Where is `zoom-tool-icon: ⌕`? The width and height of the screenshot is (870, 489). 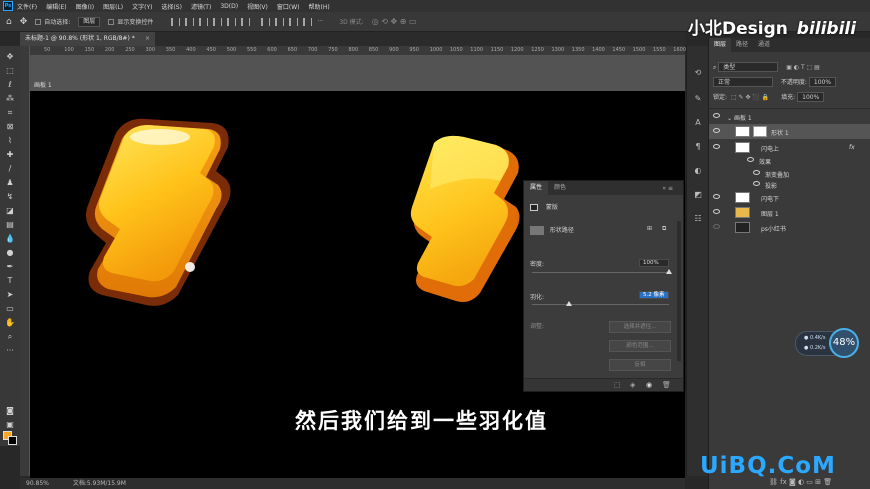
zoom-tool-icon: ⌕ is located at coordinates (10, 336).